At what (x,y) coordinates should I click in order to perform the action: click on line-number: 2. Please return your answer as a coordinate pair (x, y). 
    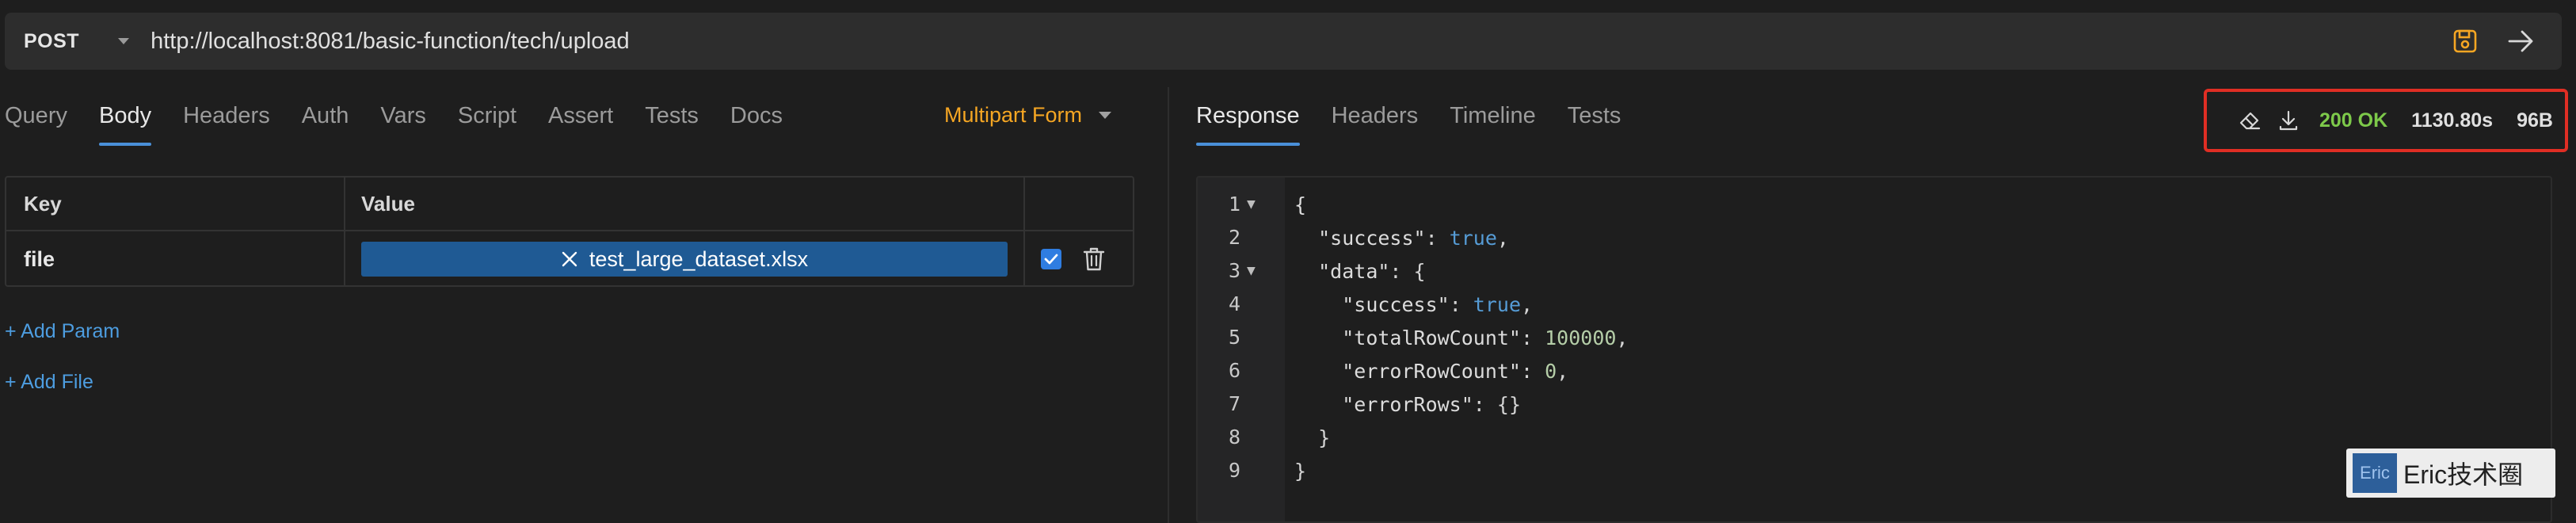
    Looking at the image, I should click on (1234, 237).